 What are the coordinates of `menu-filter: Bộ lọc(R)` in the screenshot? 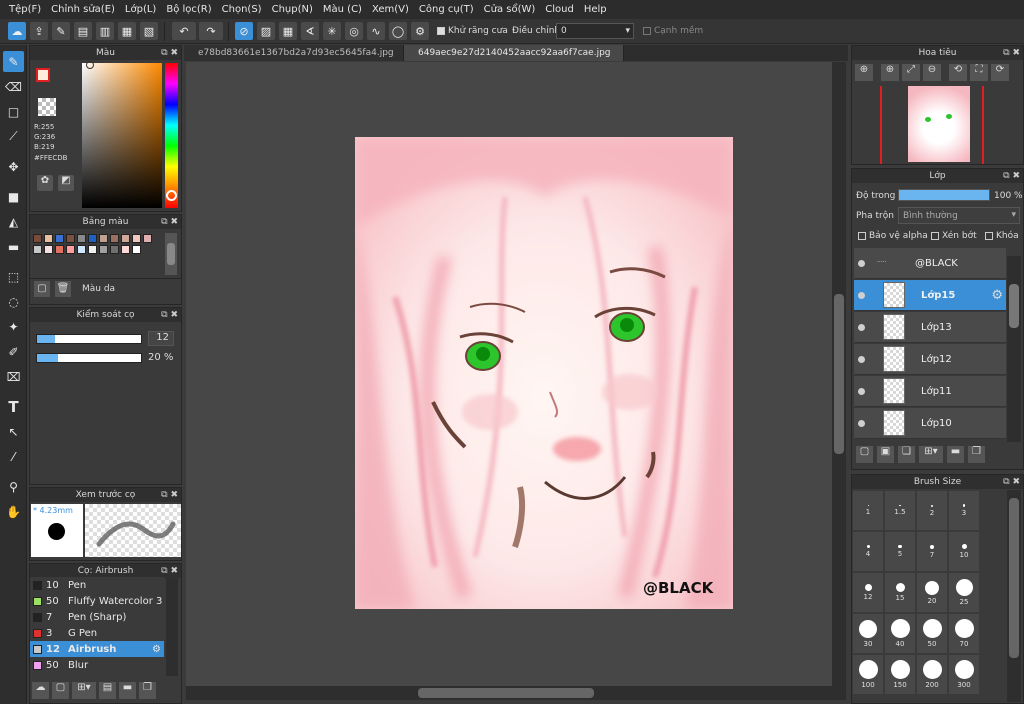 It's located at (188, 9).